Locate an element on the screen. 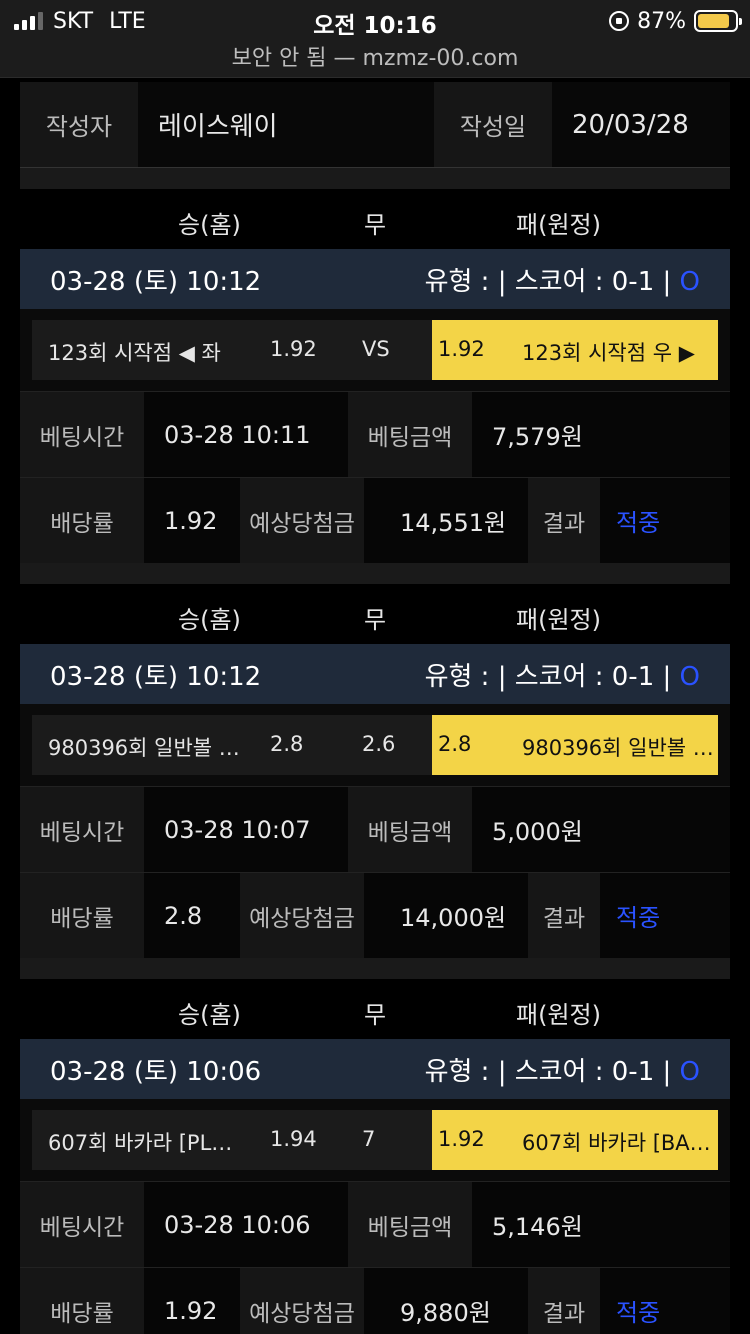 This screenshot has width=750, height=1334. rotation-lock-icon is located at coordinates (619, 21).